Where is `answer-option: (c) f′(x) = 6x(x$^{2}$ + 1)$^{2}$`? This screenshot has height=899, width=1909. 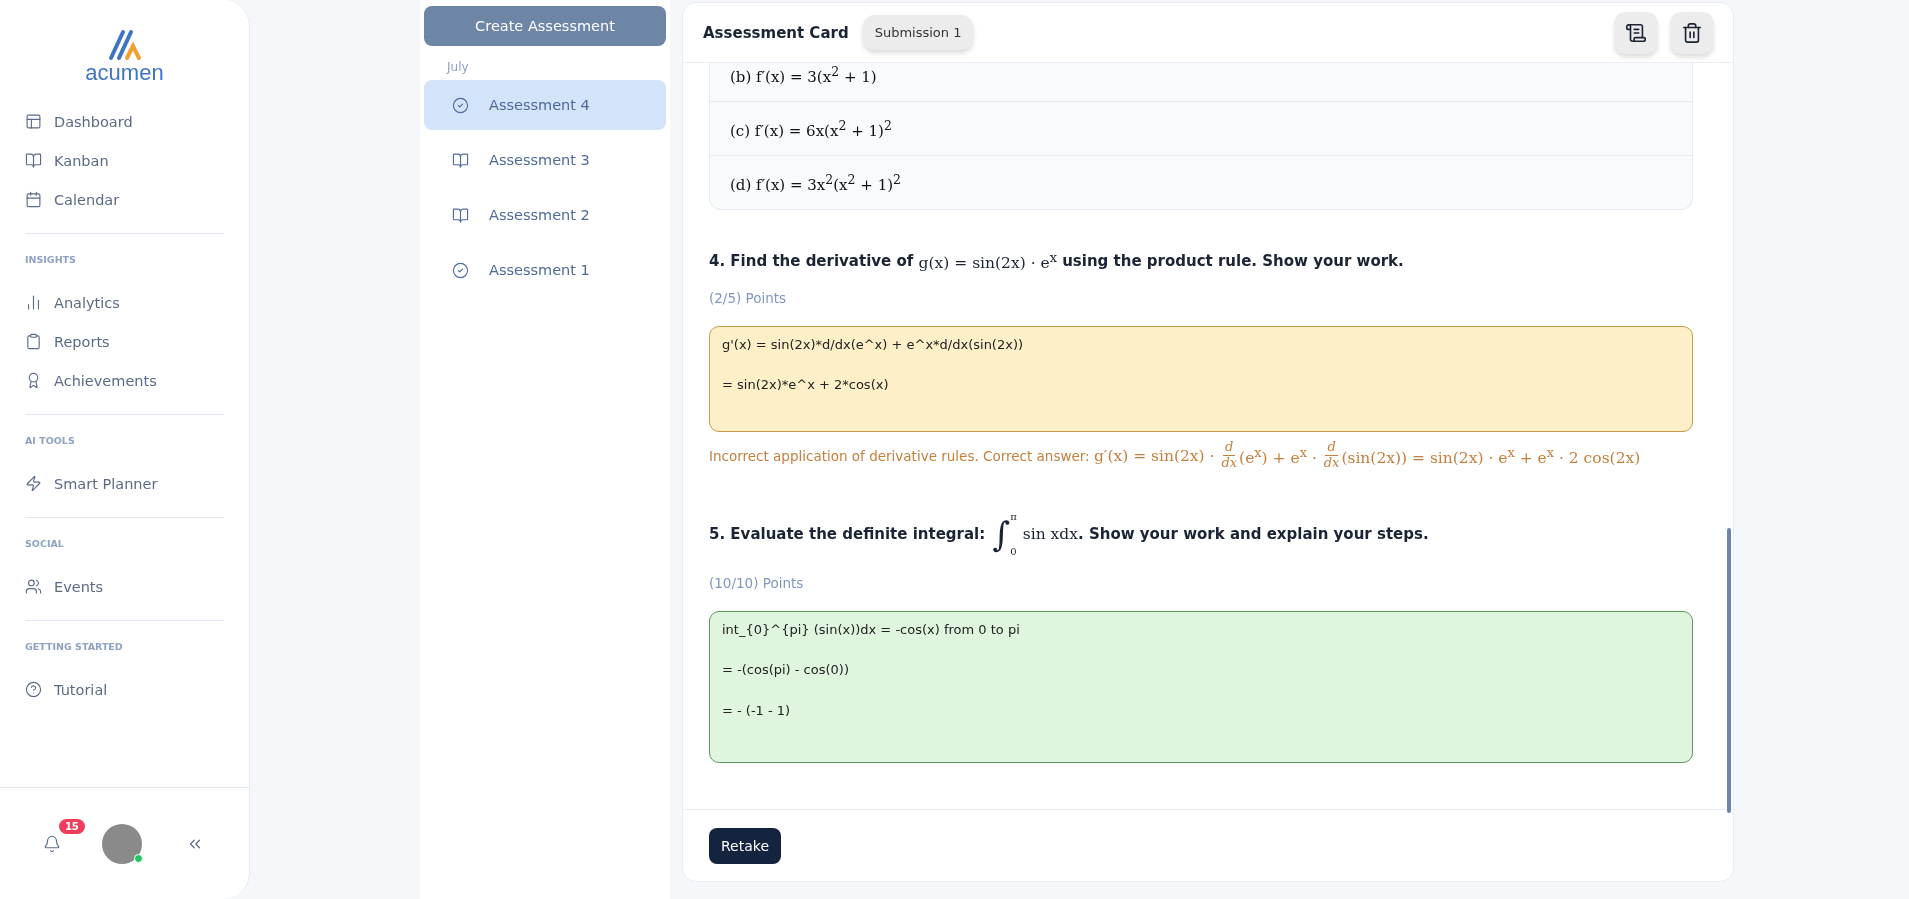 answer-option: (c) f′(x) = 6x(x$^{2}$ + 1)$^{2}$ is located at coordinates (1201, 128).